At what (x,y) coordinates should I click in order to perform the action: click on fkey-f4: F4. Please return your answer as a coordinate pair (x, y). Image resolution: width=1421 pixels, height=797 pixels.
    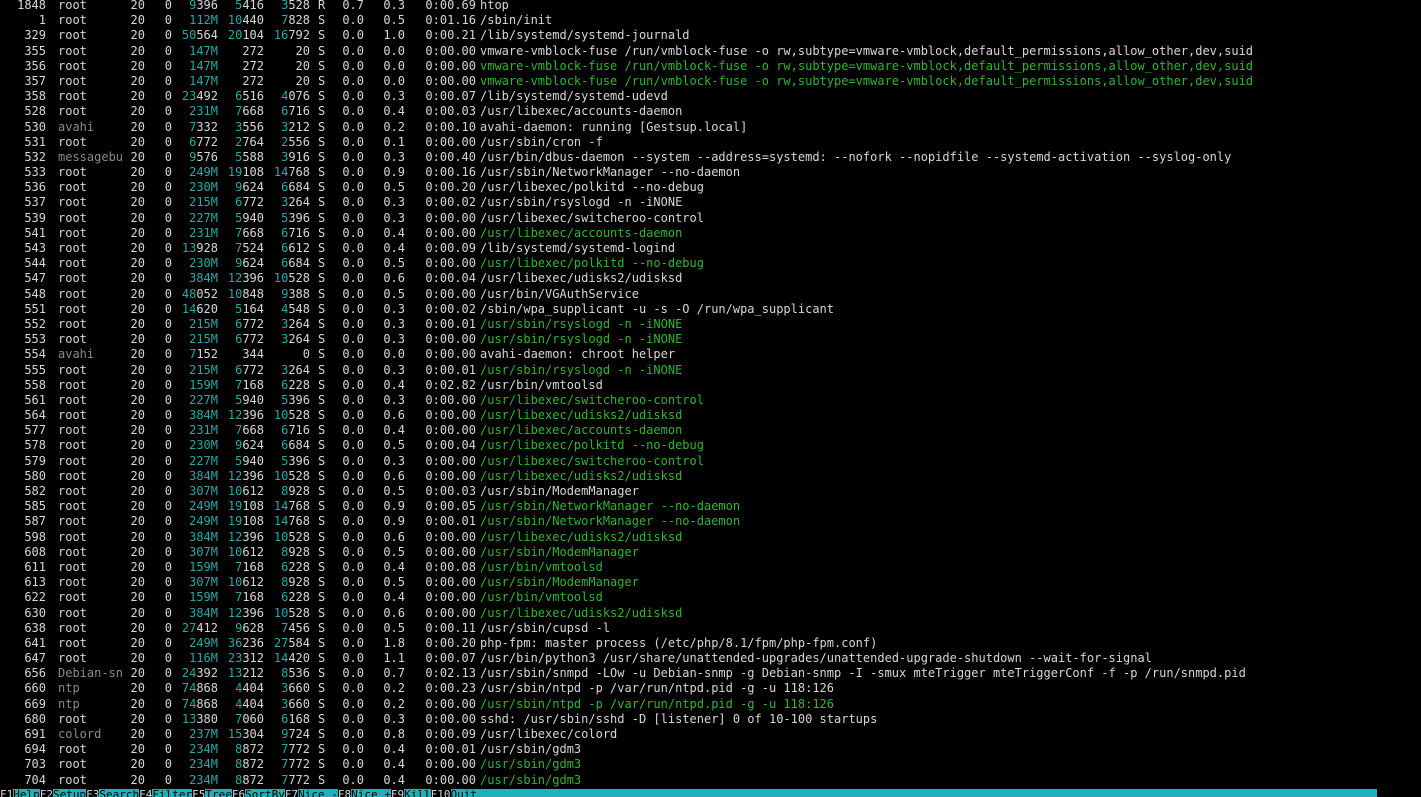
    Looking at the image, I should click on (146, 793).